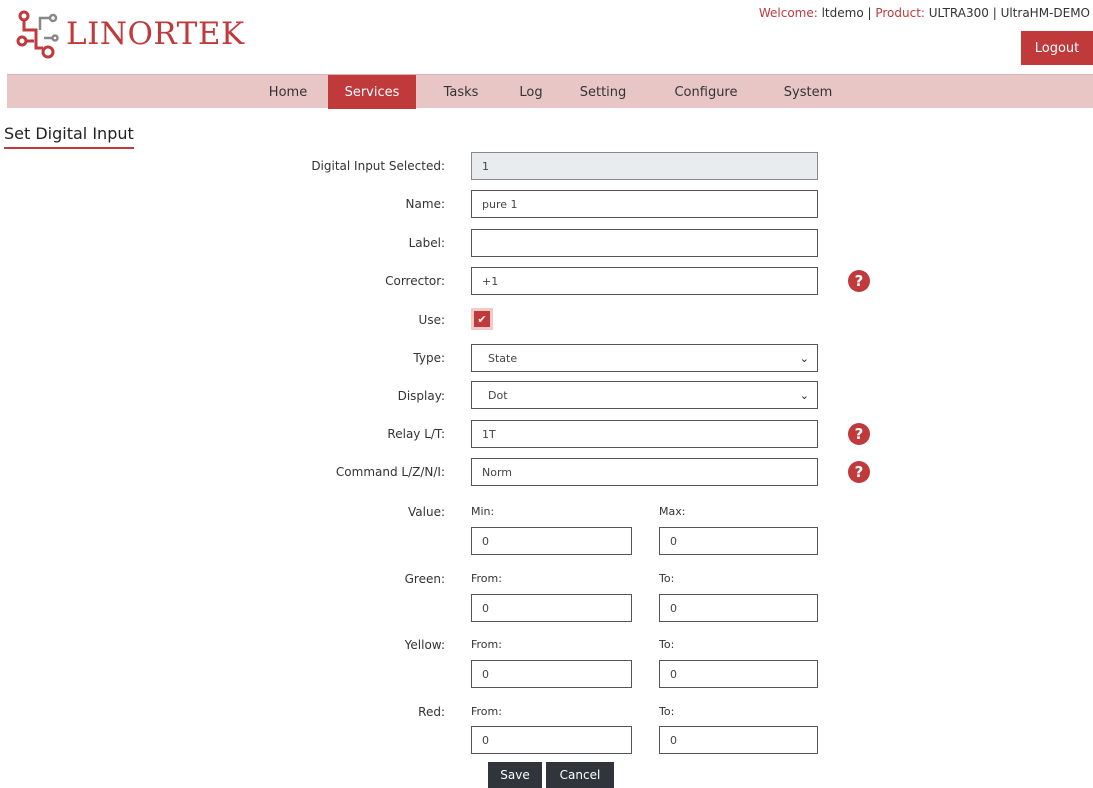  I want to click on product-label: Product:, so click(902, 13).